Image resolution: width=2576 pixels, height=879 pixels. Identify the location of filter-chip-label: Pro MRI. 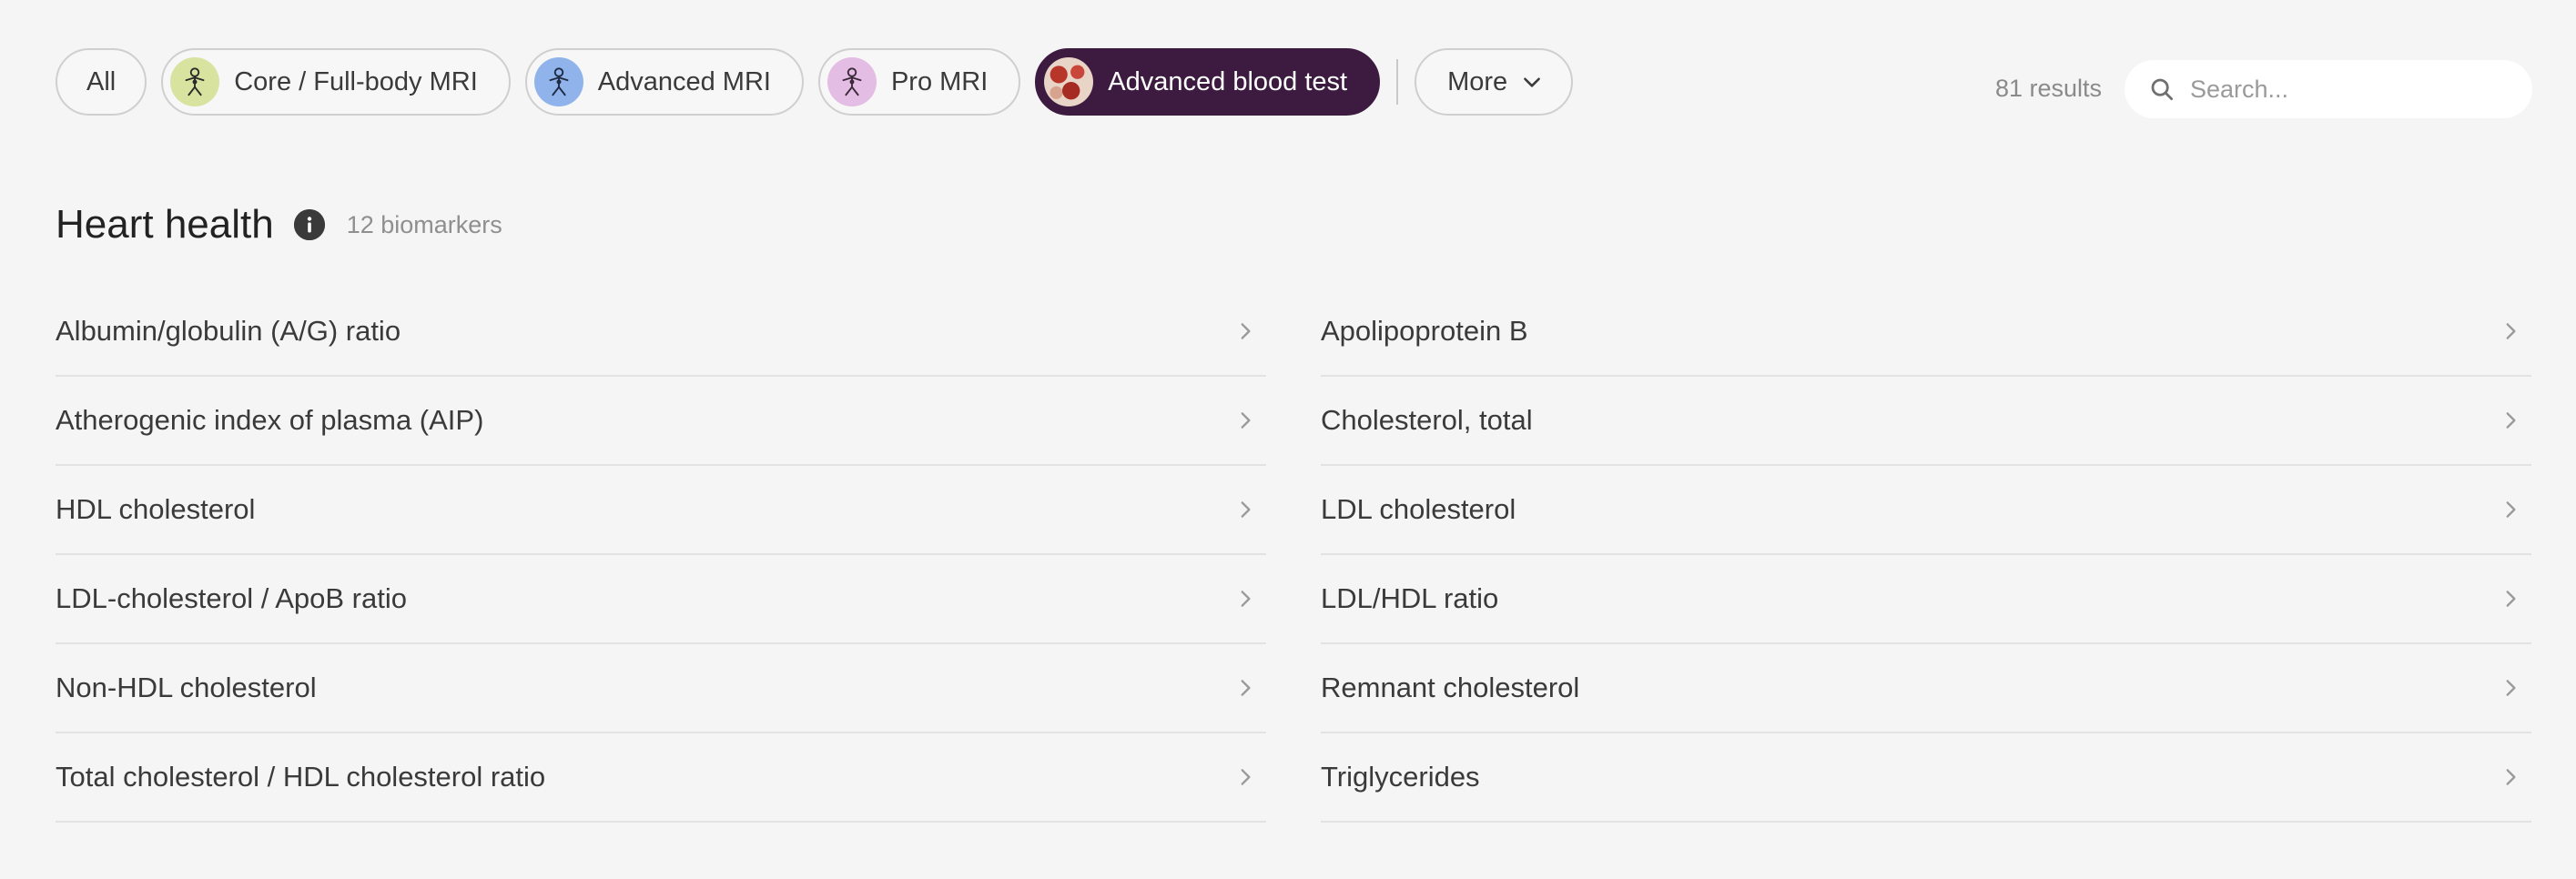
(939, 81).